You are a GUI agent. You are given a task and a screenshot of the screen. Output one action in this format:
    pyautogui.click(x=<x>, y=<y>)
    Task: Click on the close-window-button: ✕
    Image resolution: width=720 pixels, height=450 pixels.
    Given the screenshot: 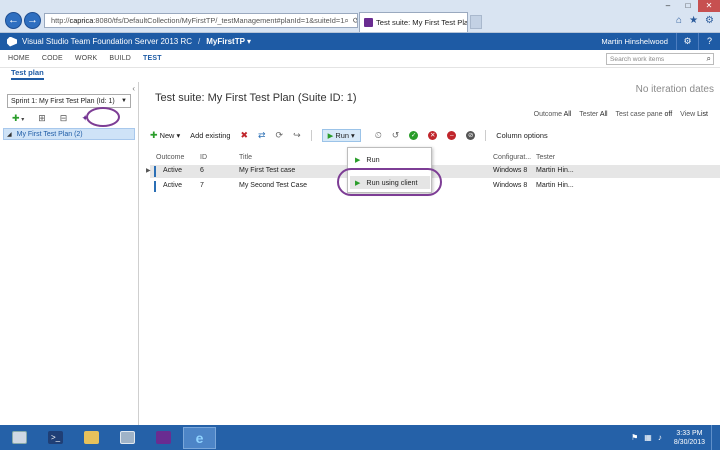 What is the action you would take?
    pyautogui.click(x=709, y=6)
    